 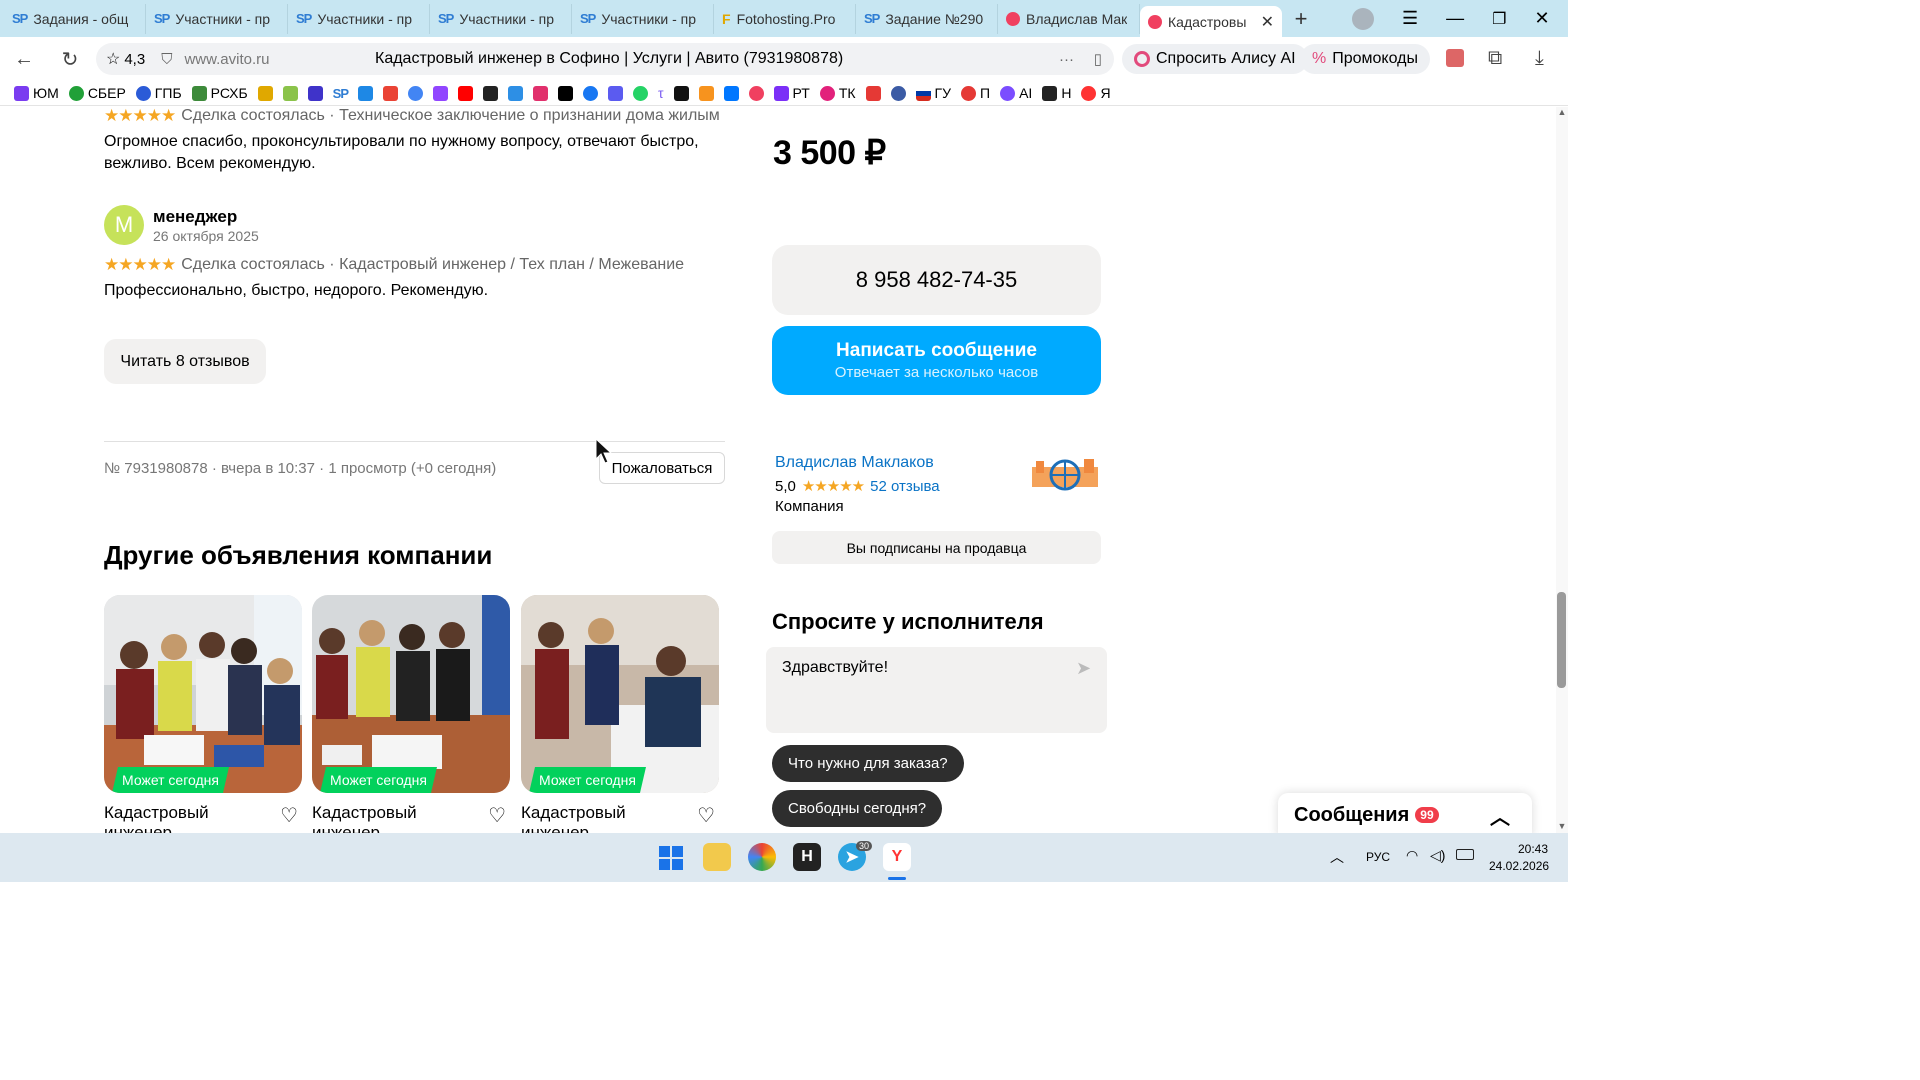 What do you see at coordinates (1562, 112) in the screenshot?
I see `scroll-up-arrow: ▲` at bounding box center [1562, 112].